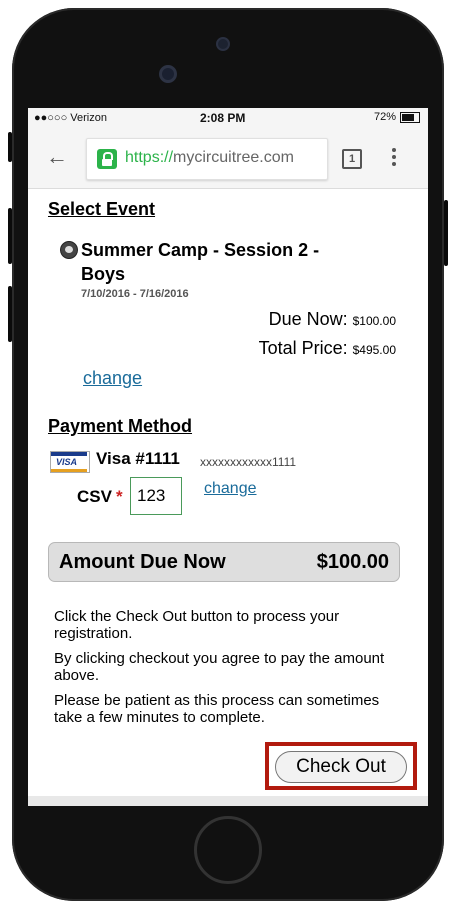  I want to click on change-payment-link: change, so click(230, 489).